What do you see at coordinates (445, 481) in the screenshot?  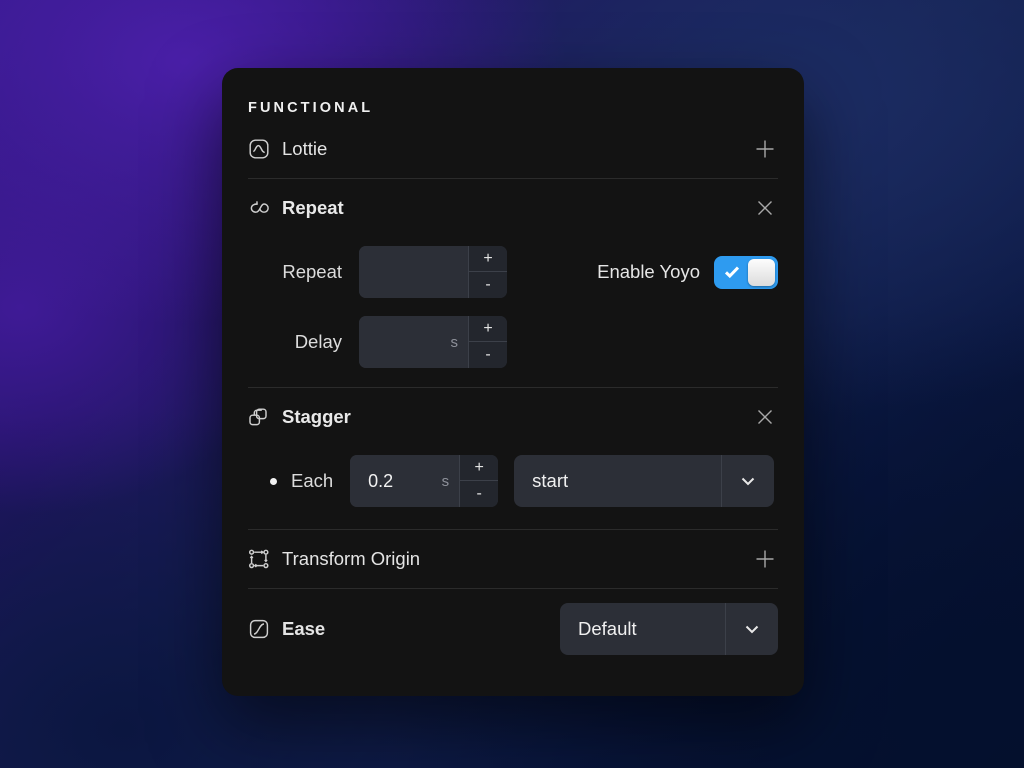 I see `stagger-each-unit: s` at bounding box center [445, 481].